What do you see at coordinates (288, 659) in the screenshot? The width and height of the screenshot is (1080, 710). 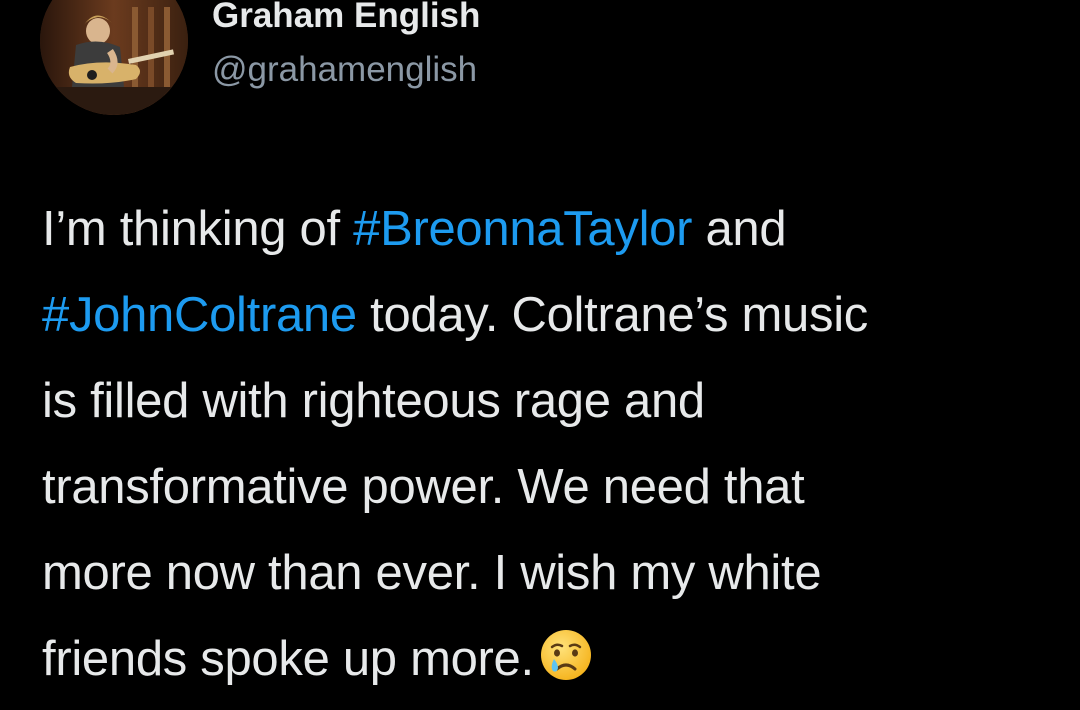 I see `text-segment: friends spoke up more.` at bounding box center [288, 659].